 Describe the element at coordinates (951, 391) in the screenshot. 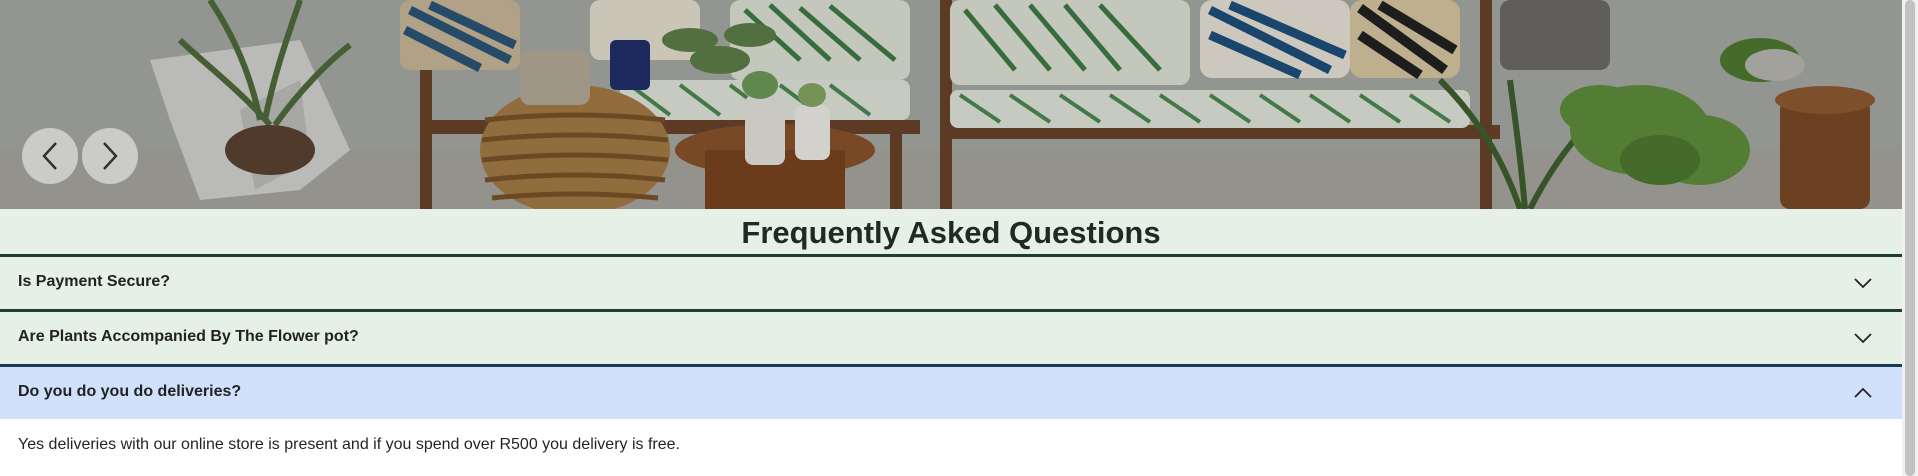

I see `faq-question-button: Do you do you do deliveries?` at that location.